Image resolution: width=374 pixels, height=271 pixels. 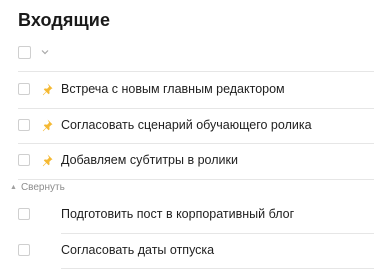 I want to click on select-all-checkbox, so click(x=24, y=52).